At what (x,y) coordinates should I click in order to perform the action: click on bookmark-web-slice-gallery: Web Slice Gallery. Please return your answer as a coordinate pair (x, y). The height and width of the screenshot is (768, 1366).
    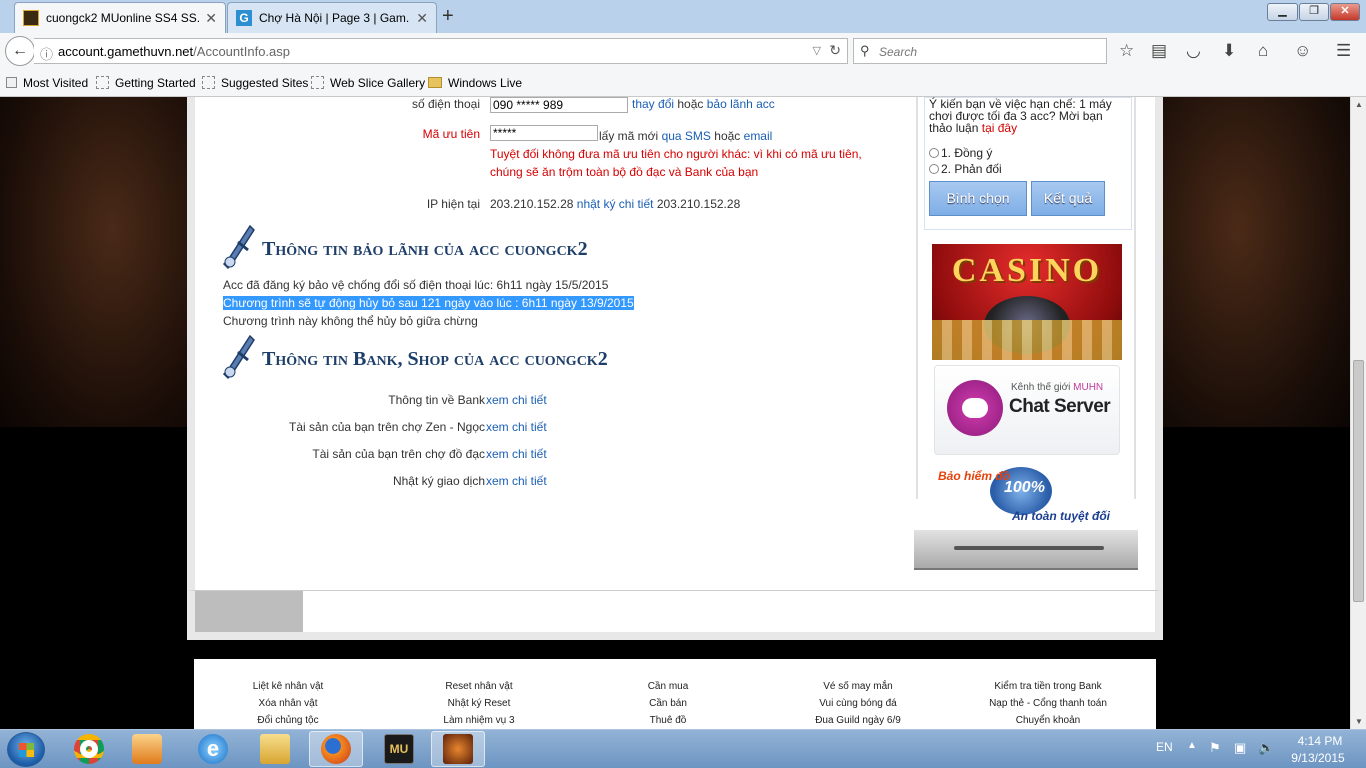
    Looking at the image, I should click on (368, 83).